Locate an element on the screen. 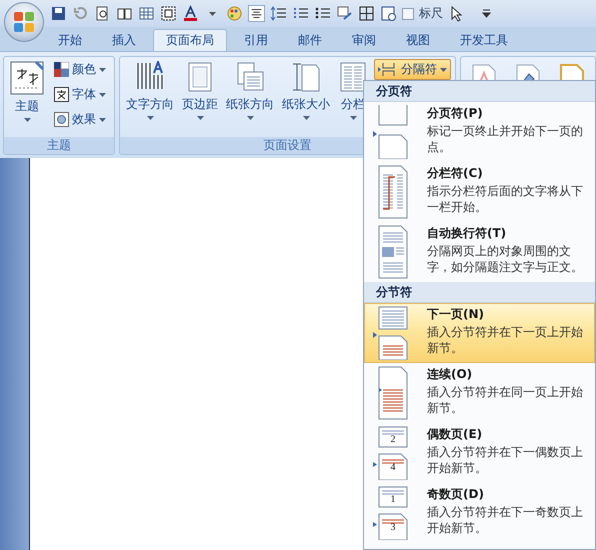 The width and height of the screenshot is (596, 550). menu-section-header: 分节符 is located at coordinates (479, 292).